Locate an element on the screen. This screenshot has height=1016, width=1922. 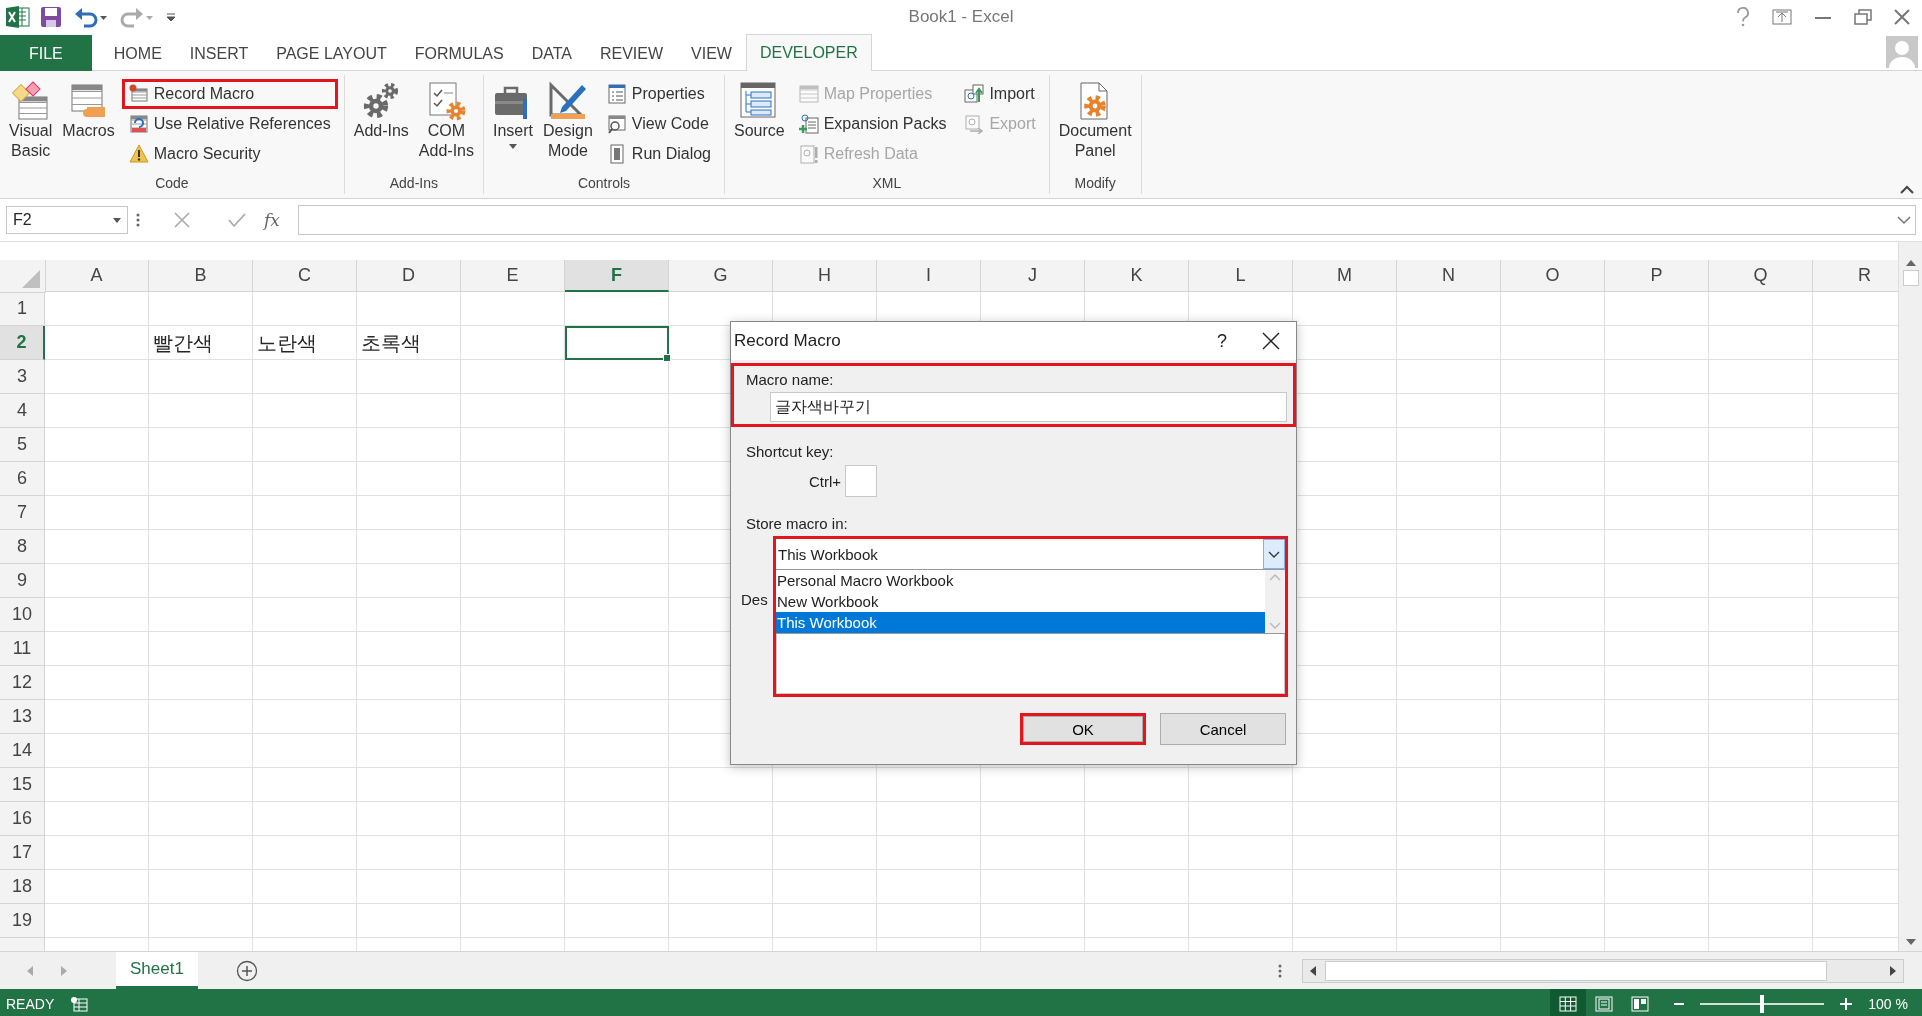
ribbon-button: Design Mode is located at coordinates (568, 125).